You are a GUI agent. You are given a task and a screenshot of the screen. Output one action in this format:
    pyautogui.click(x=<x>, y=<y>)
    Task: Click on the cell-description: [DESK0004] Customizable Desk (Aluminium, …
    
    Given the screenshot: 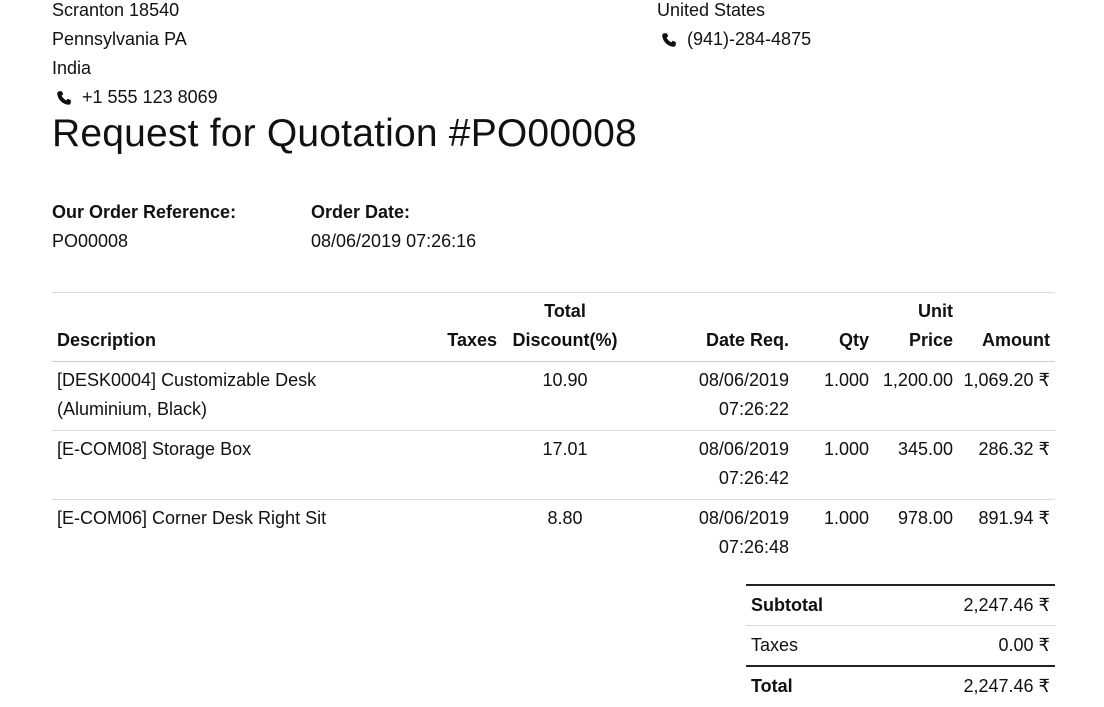 What is the action you would take?
    pyautogui.click(x=242, y=396)
    